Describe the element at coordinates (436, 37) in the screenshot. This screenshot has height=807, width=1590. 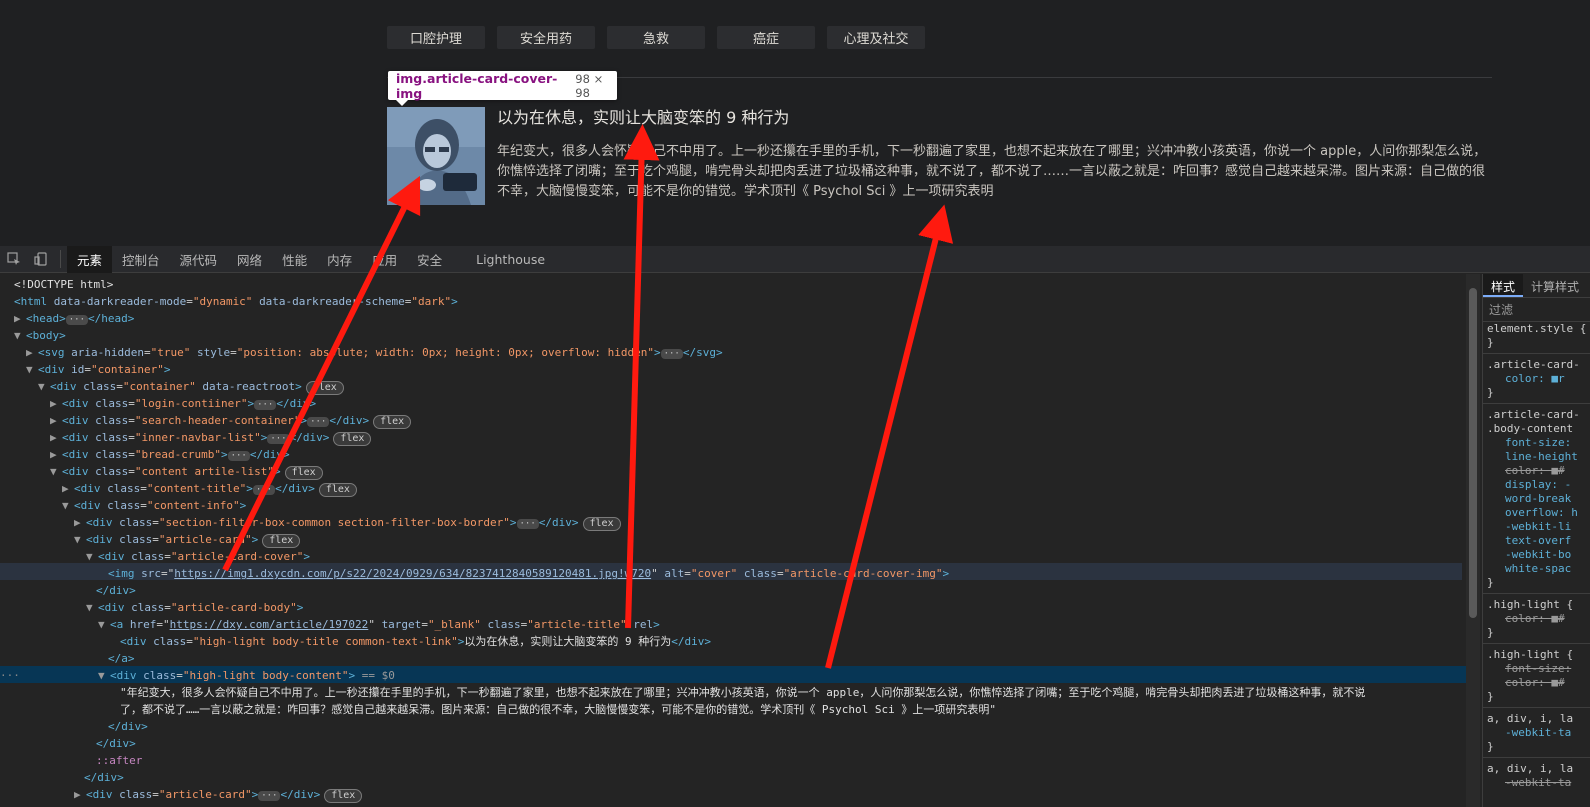
I see `category-tab: 口腔护理` at that location.